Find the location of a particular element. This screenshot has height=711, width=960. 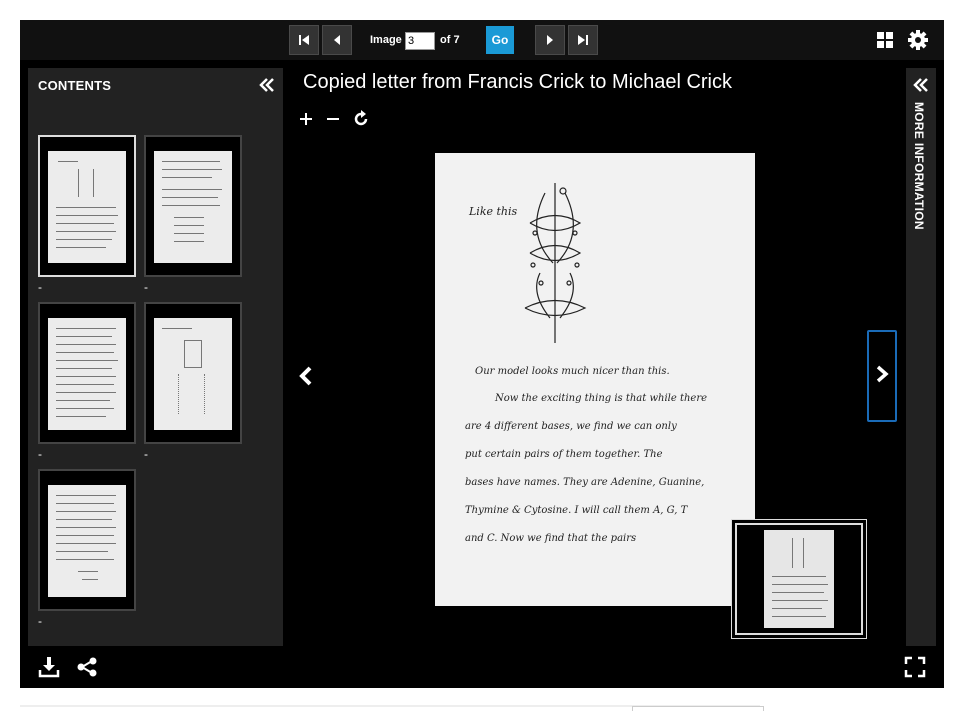

handwriting-text: Like this is located at coordinates (493, 211).